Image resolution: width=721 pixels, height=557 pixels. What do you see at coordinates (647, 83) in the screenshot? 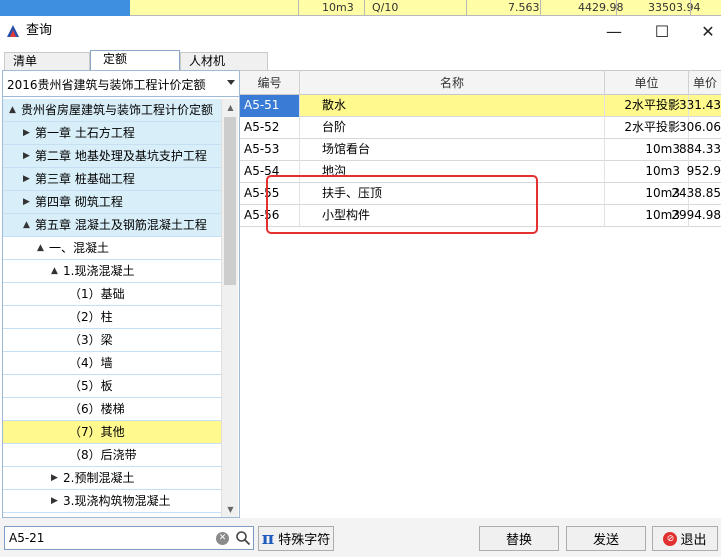
I see `column-header-unit: 单位` at bounding box center [647, 83].